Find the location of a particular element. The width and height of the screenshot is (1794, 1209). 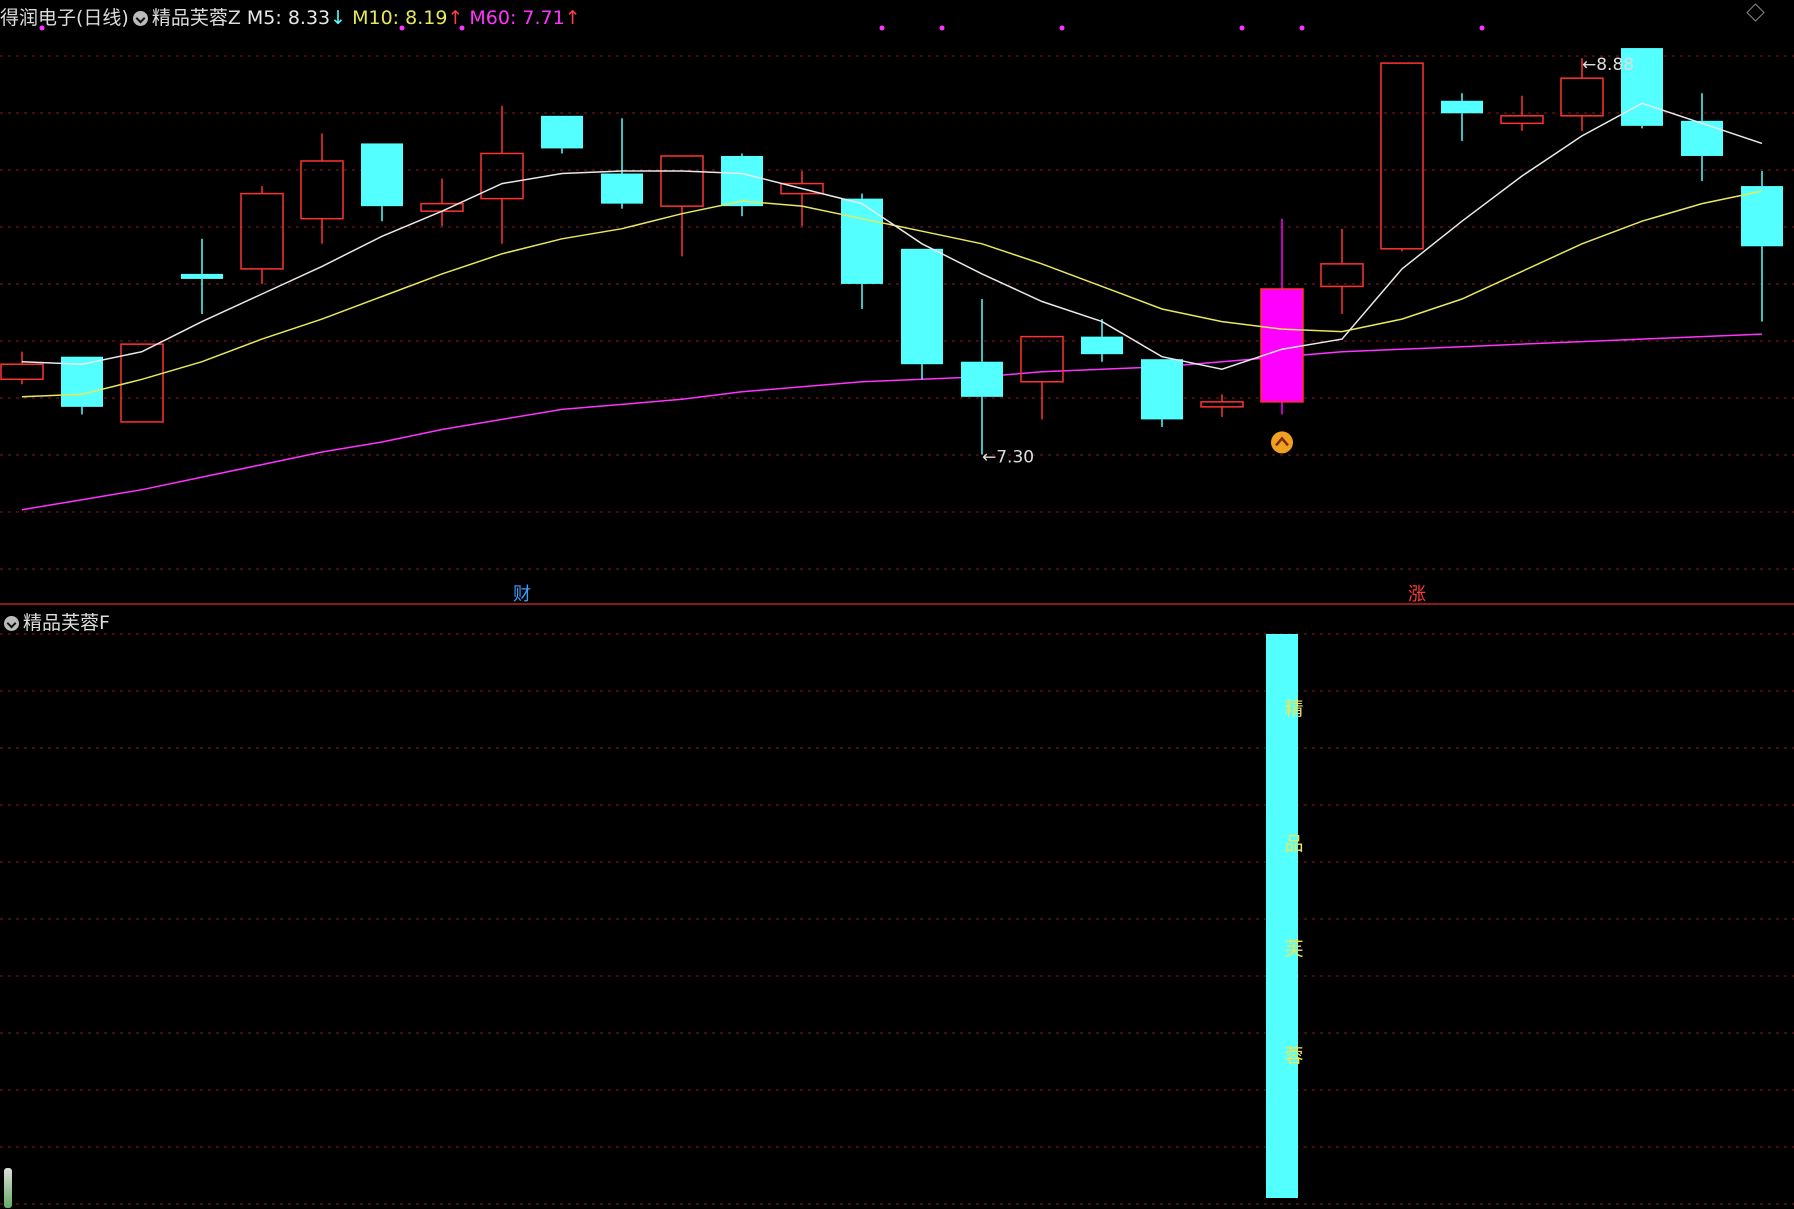

sub-header: 精品芙蓉F is located at coordinates (55, 621).